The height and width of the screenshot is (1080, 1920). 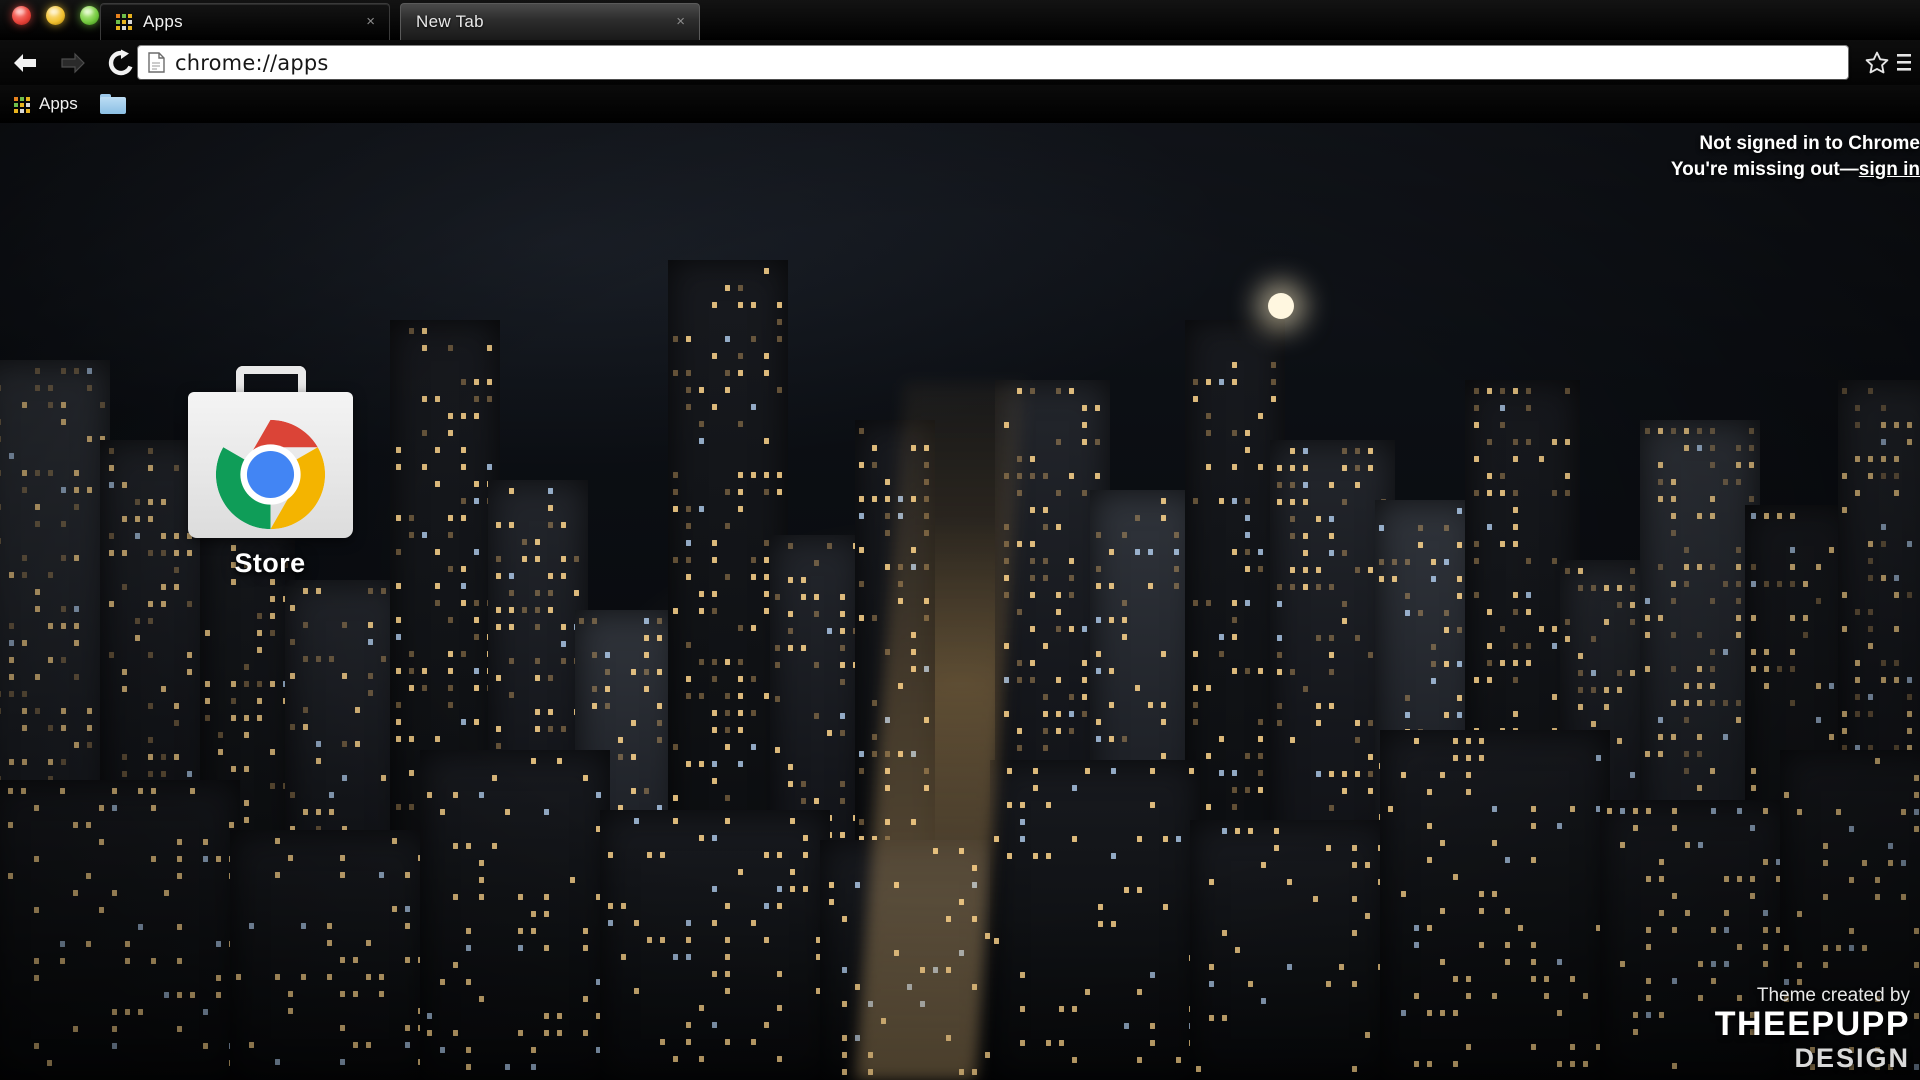 I want to click on theme-attribution: Theme created by THEEPUPP DESIGN, so click(x=1812, y=1029).